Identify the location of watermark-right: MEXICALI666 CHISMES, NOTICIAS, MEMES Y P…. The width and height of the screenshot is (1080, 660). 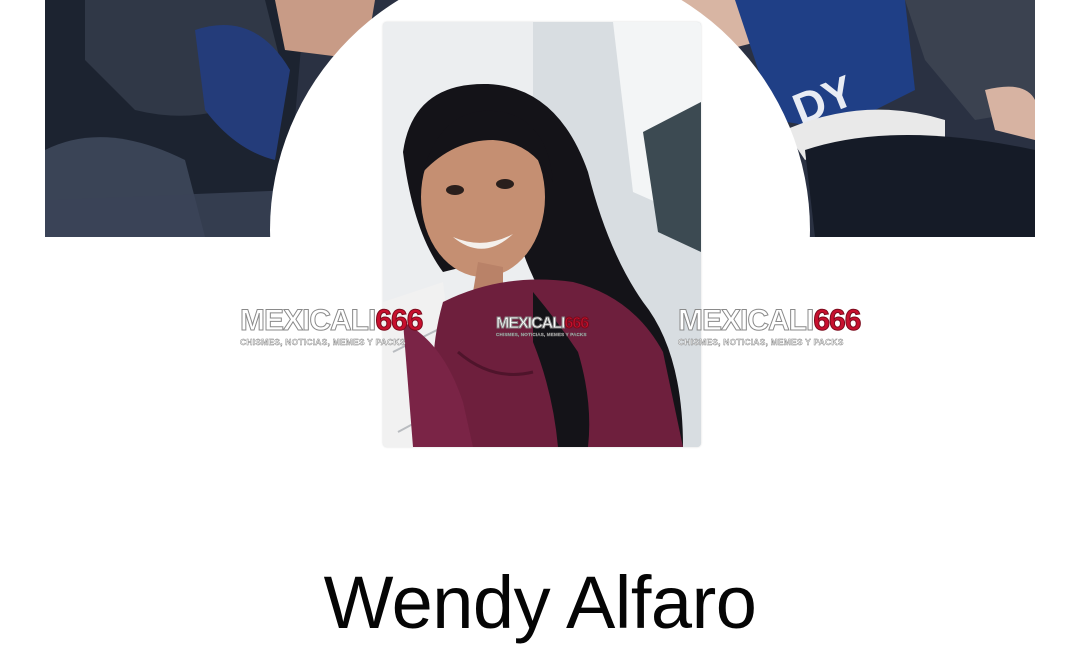
(769, 325).